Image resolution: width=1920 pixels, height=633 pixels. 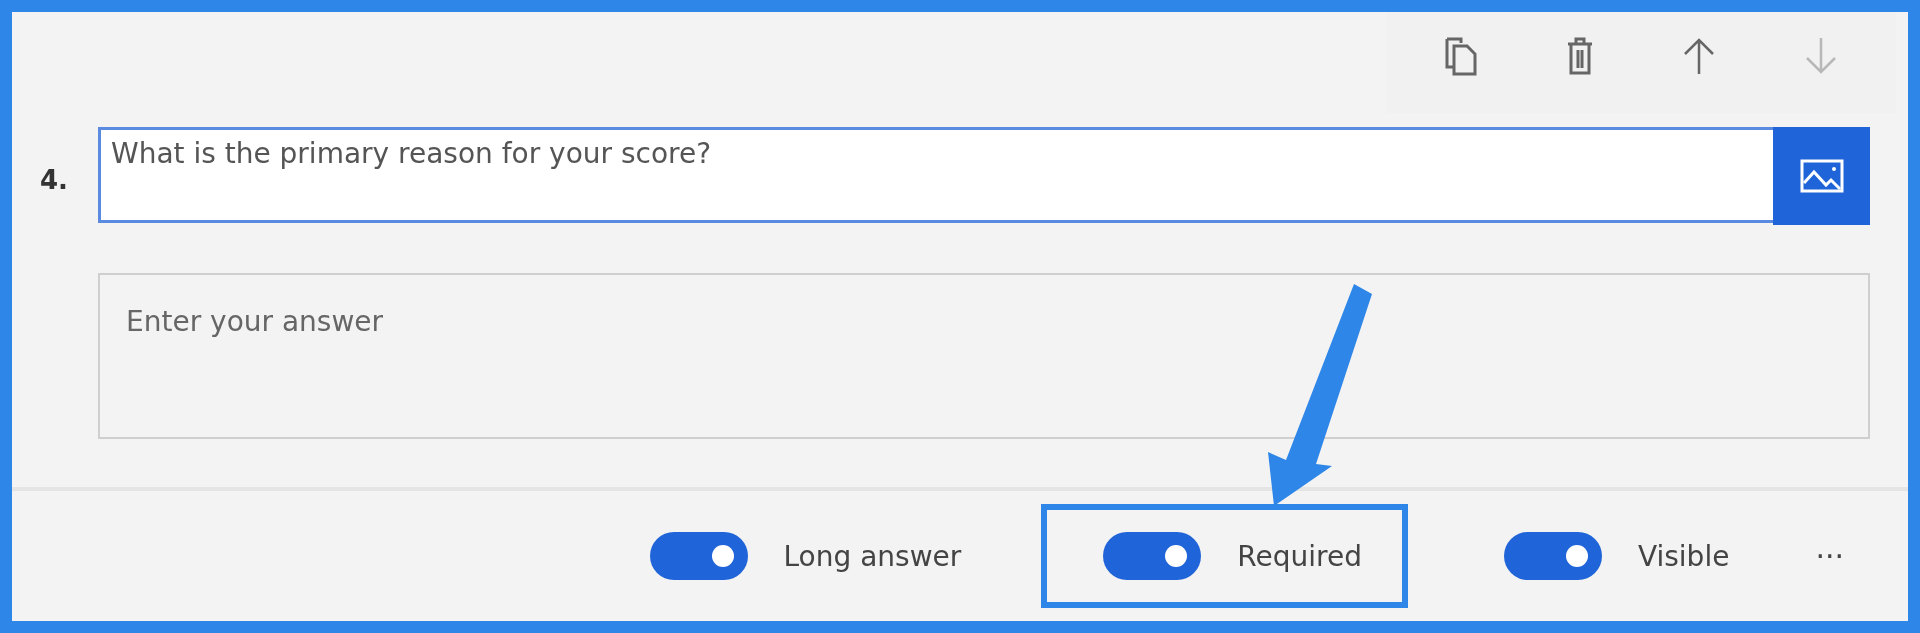 I want to click on arrow-up-icon, so click(x=1699, y=56).